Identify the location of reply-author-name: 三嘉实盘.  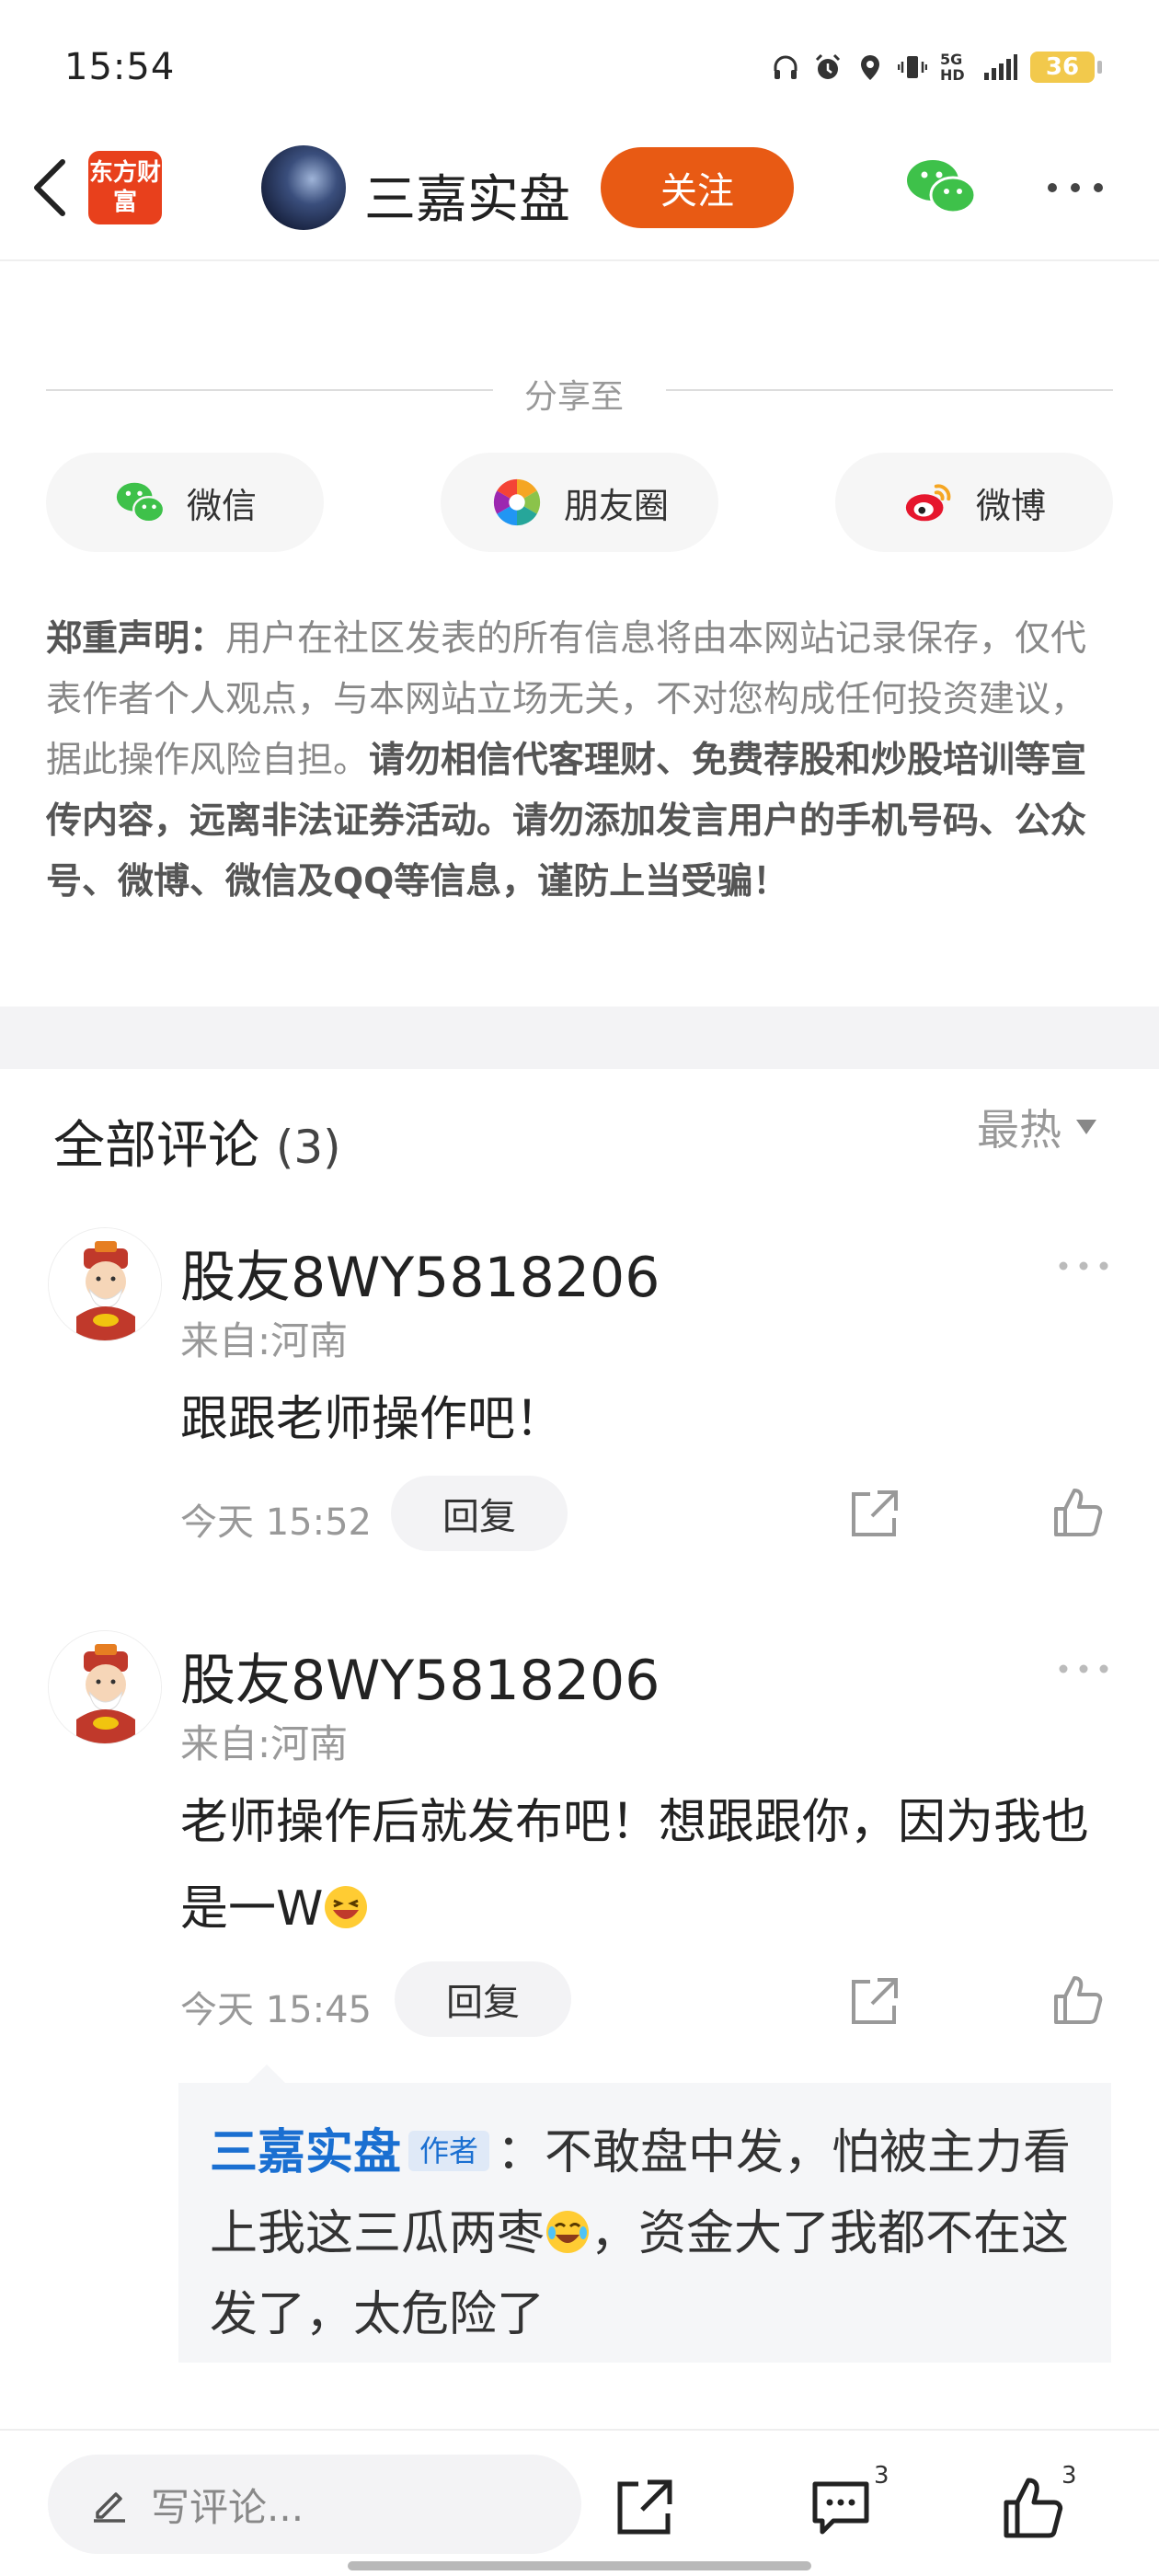
(305, 2152).